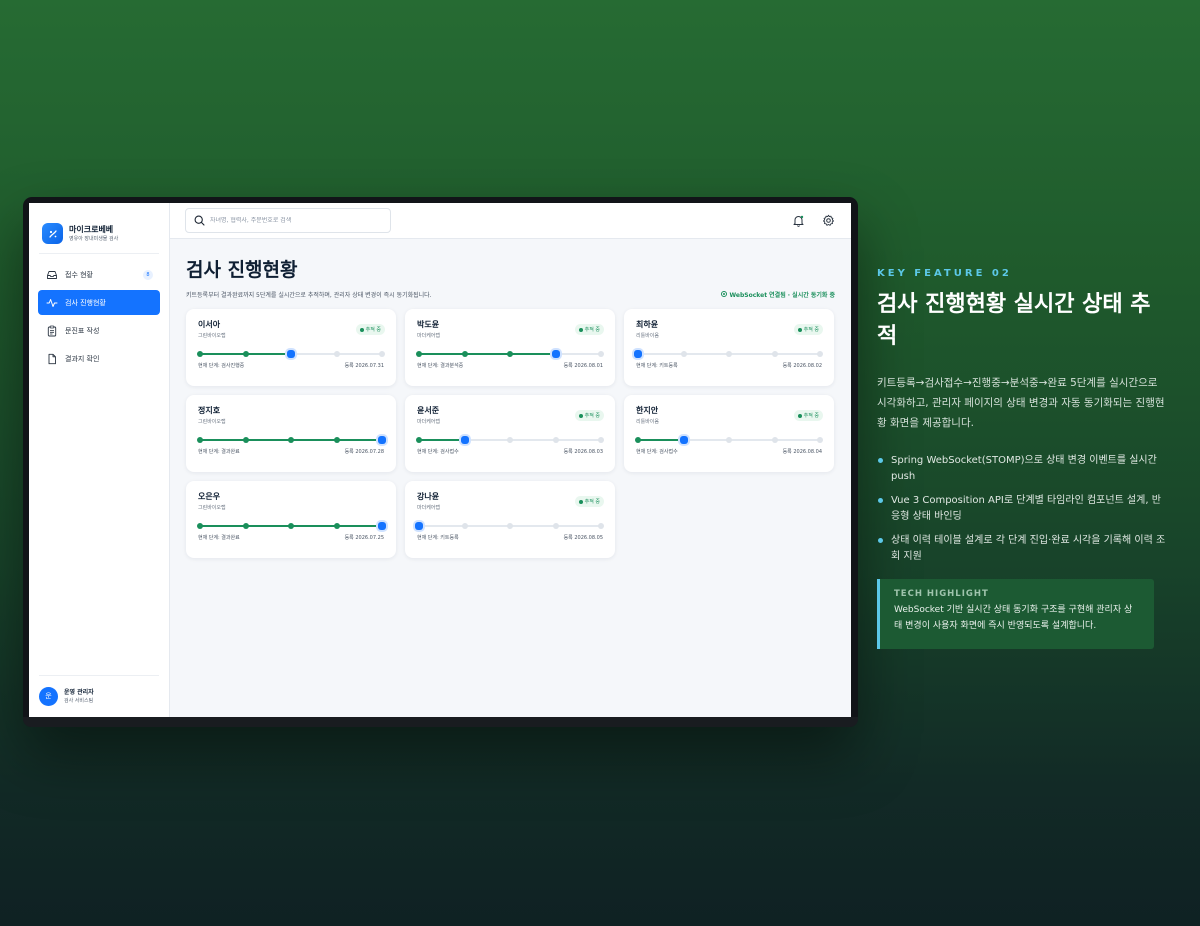 The width and height of the screenshot is (1200, 926). I want to click on search-input, so click(295, 220).